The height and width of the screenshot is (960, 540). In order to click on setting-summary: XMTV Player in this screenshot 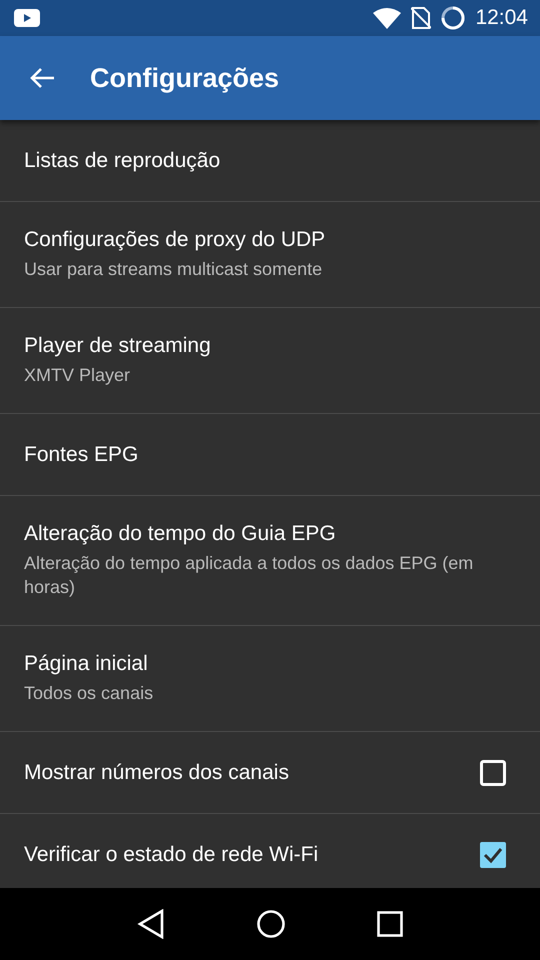, I will do `click(78, 375)`.